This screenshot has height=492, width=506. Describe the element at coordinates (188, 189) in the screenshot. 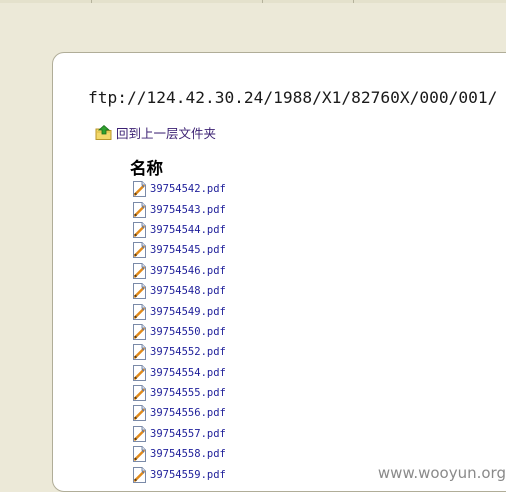

I see `file-name: 39754542.pdf` at that location.